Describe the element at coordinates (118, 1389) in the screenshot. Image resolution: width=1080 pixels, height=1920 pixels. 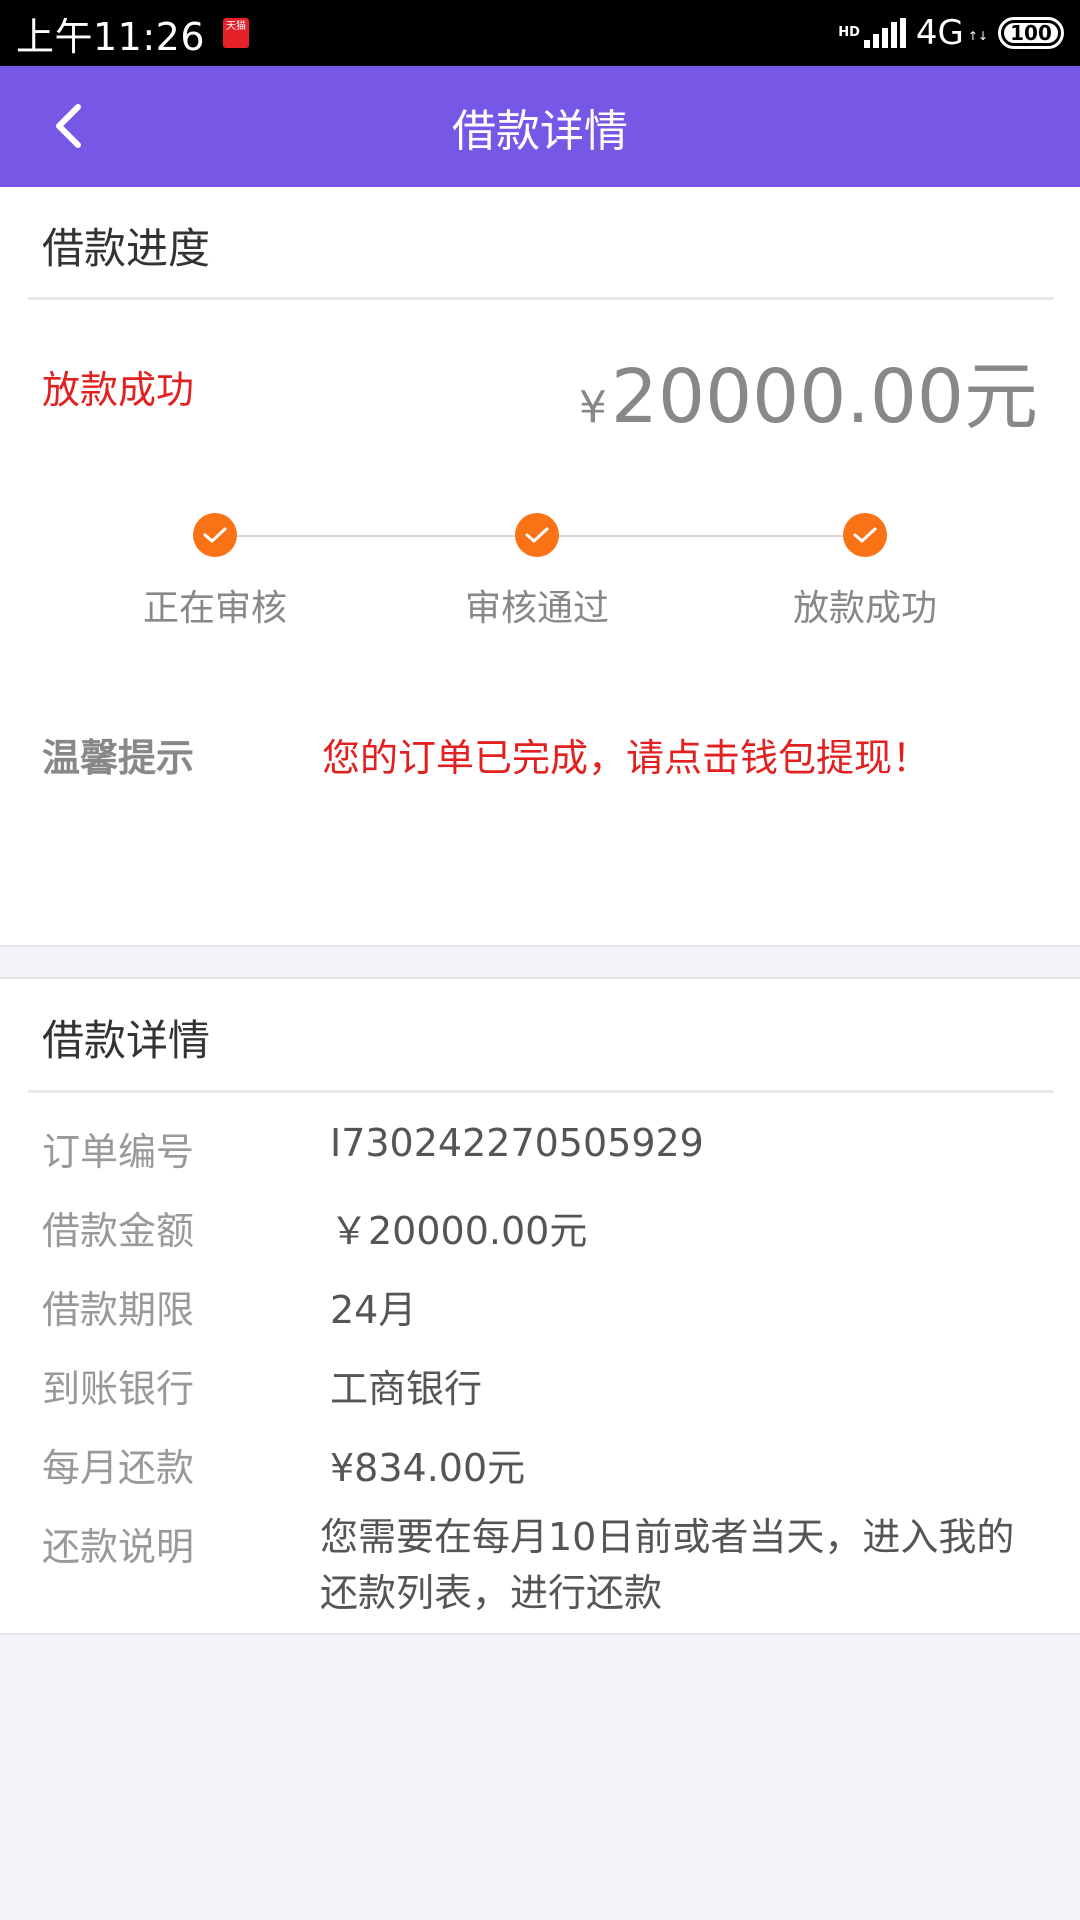
I see `detail-label: 到账银行` at that location.